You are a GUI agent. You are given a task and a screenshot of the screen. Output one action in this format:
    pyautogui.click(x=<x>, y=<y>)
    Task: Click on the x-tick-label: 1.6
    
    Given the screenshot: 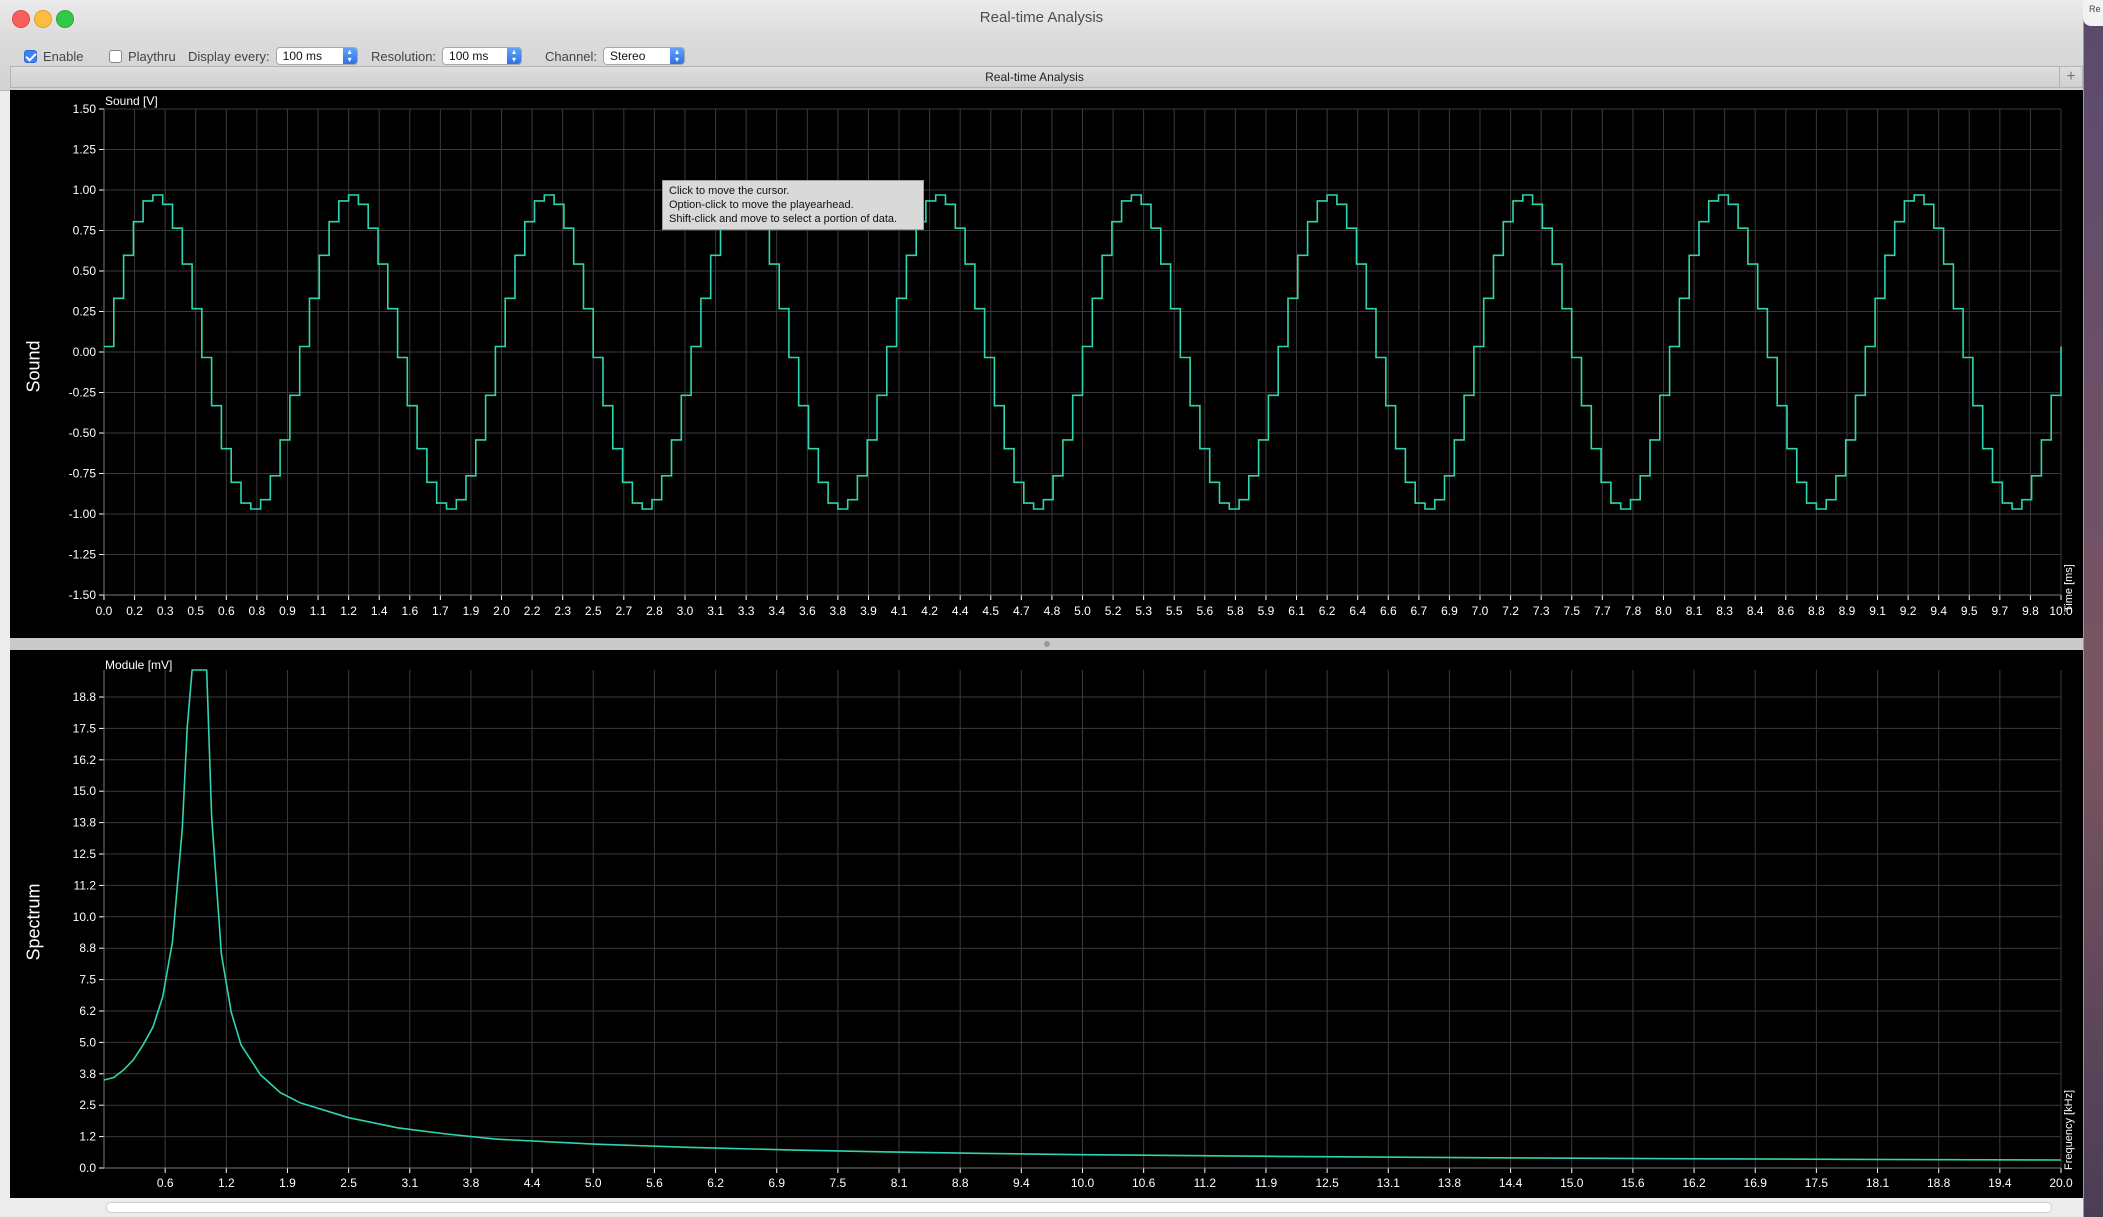 What is the action you would take?
    pyautogui.click(x=409, y=611)
    